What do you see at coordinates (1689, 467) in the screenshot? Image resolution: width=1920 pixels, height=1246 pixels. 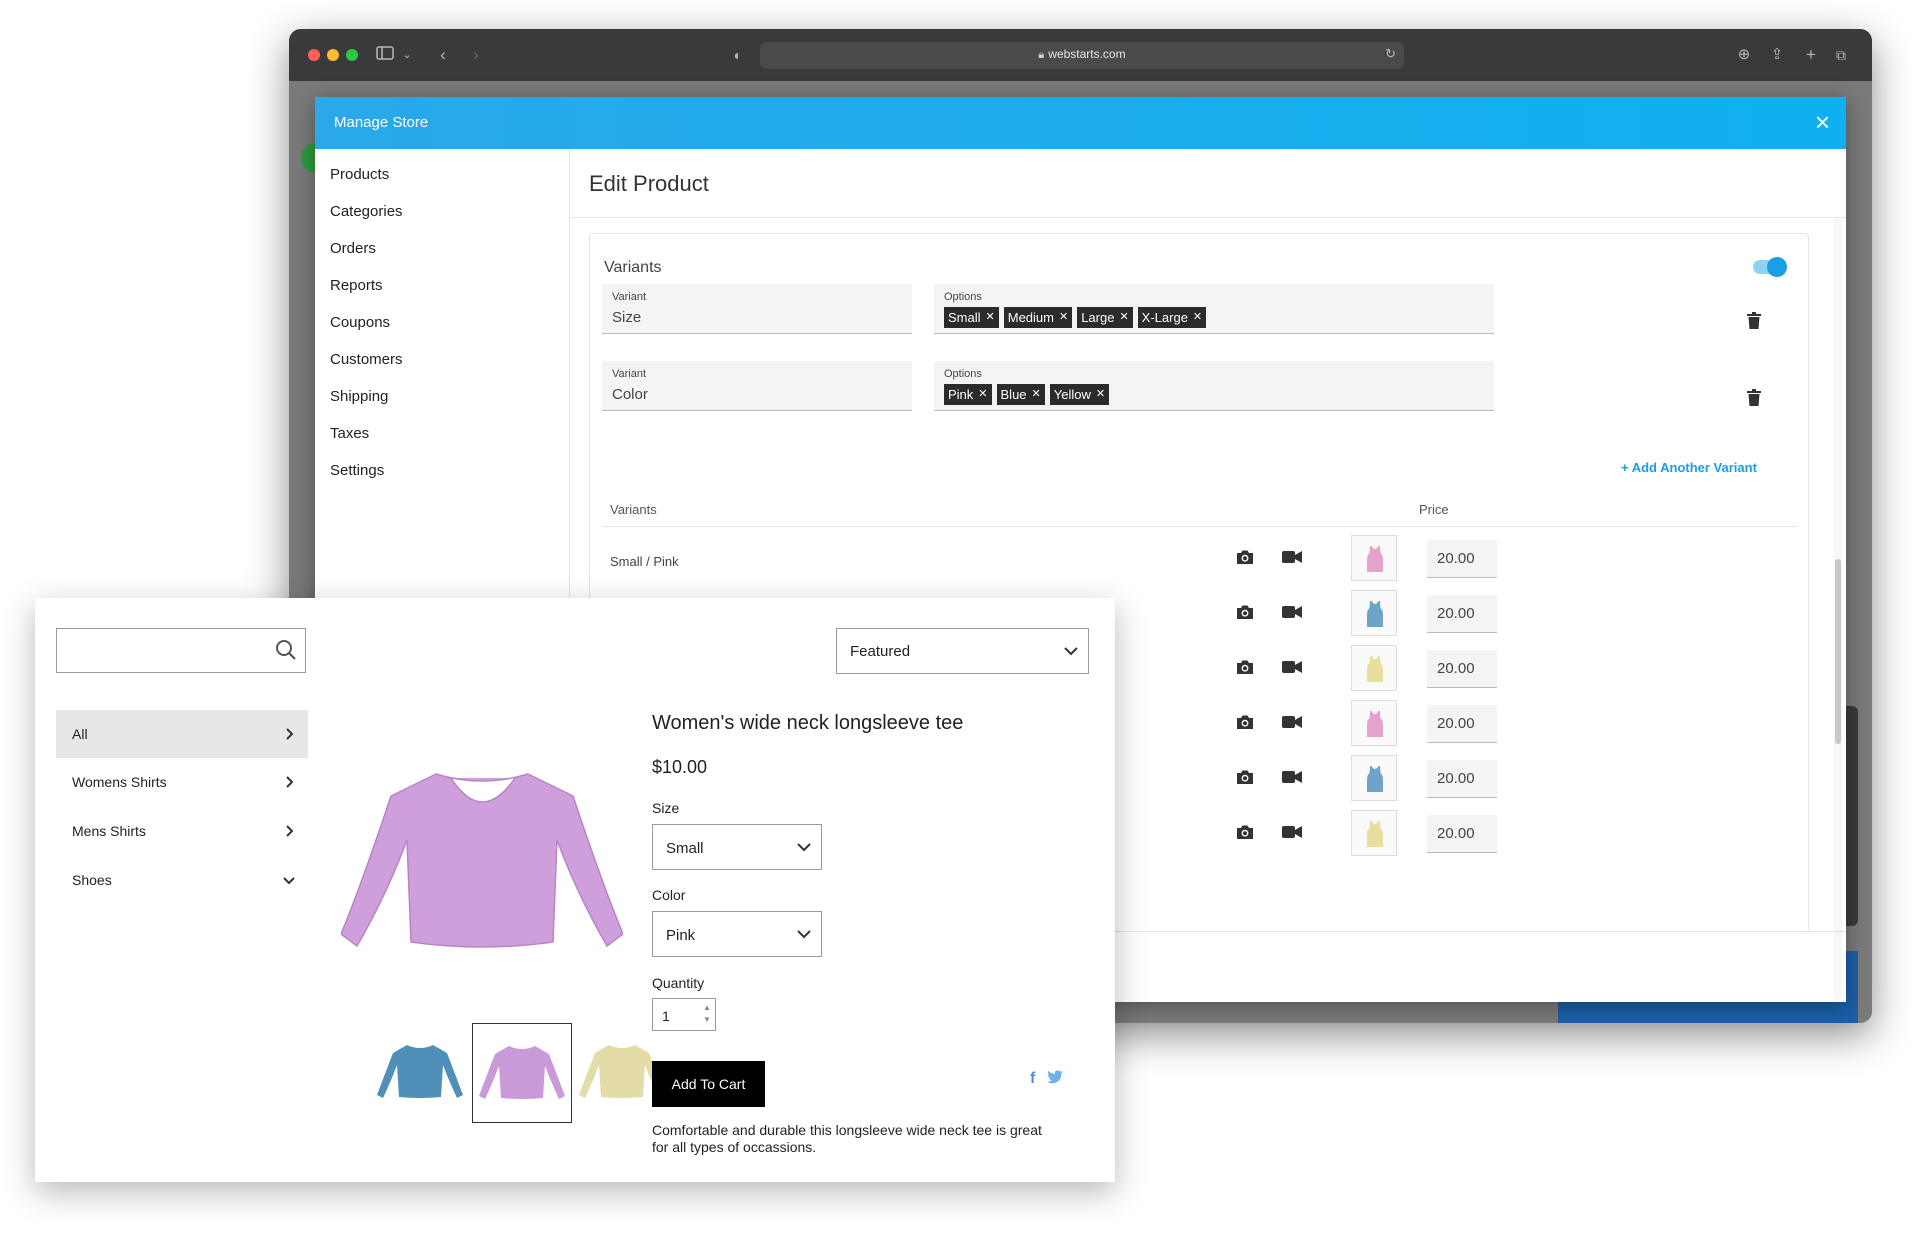 I see `add-variant-button: + Add Another Variant` at bounding box center [1689, 467].